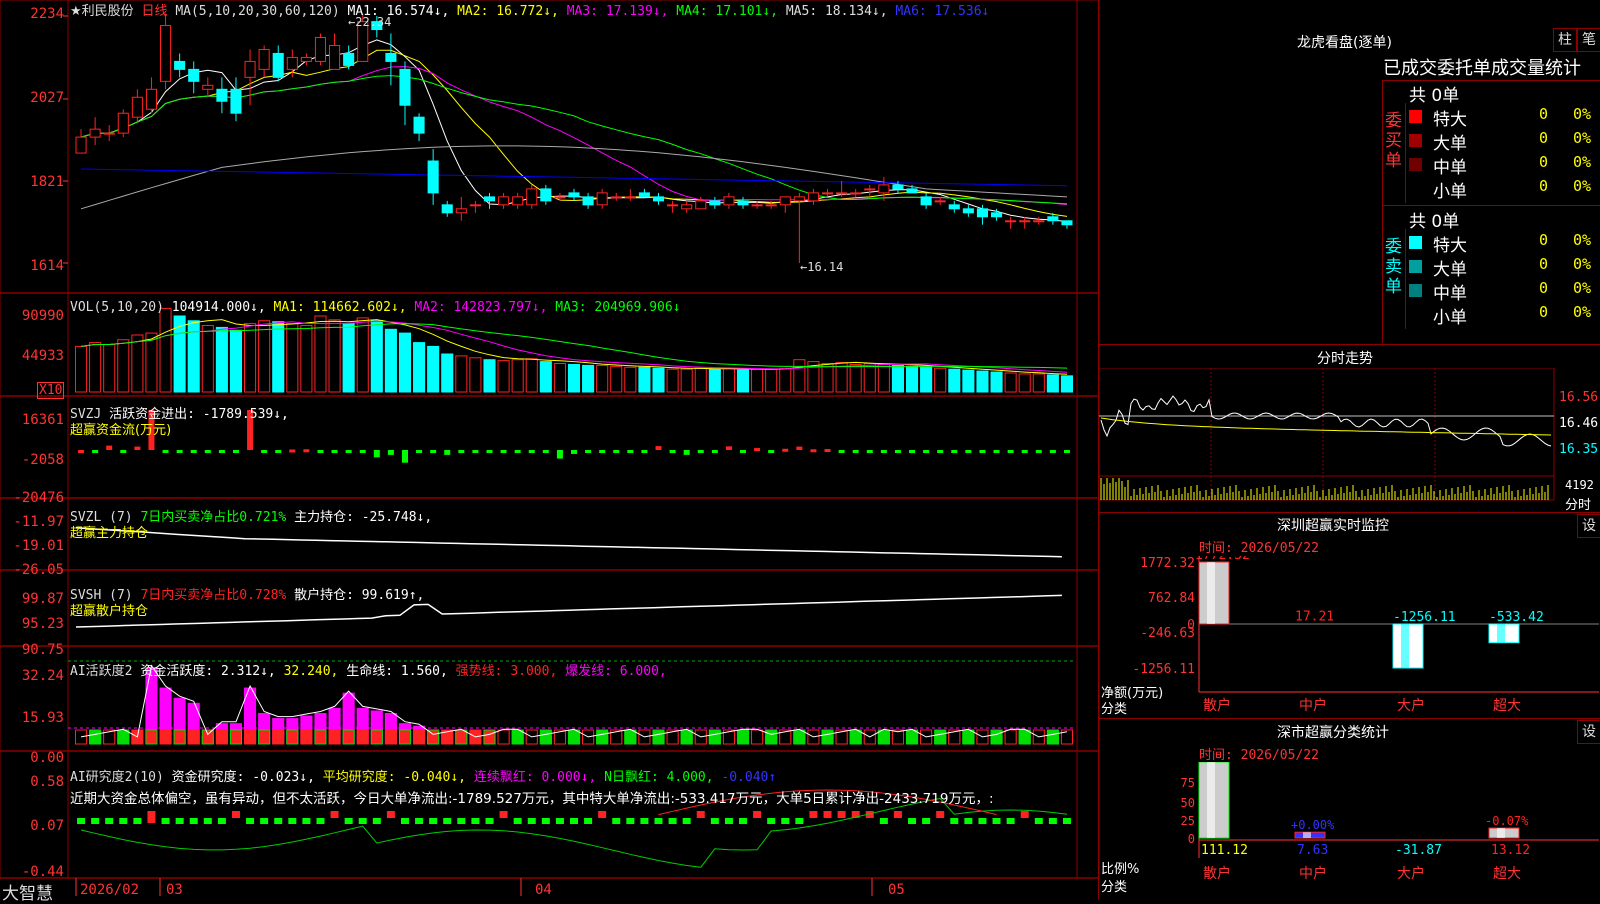 This screenshot has height=904, width=1600. I want to click on intraday-chart, so click(1349, 439).